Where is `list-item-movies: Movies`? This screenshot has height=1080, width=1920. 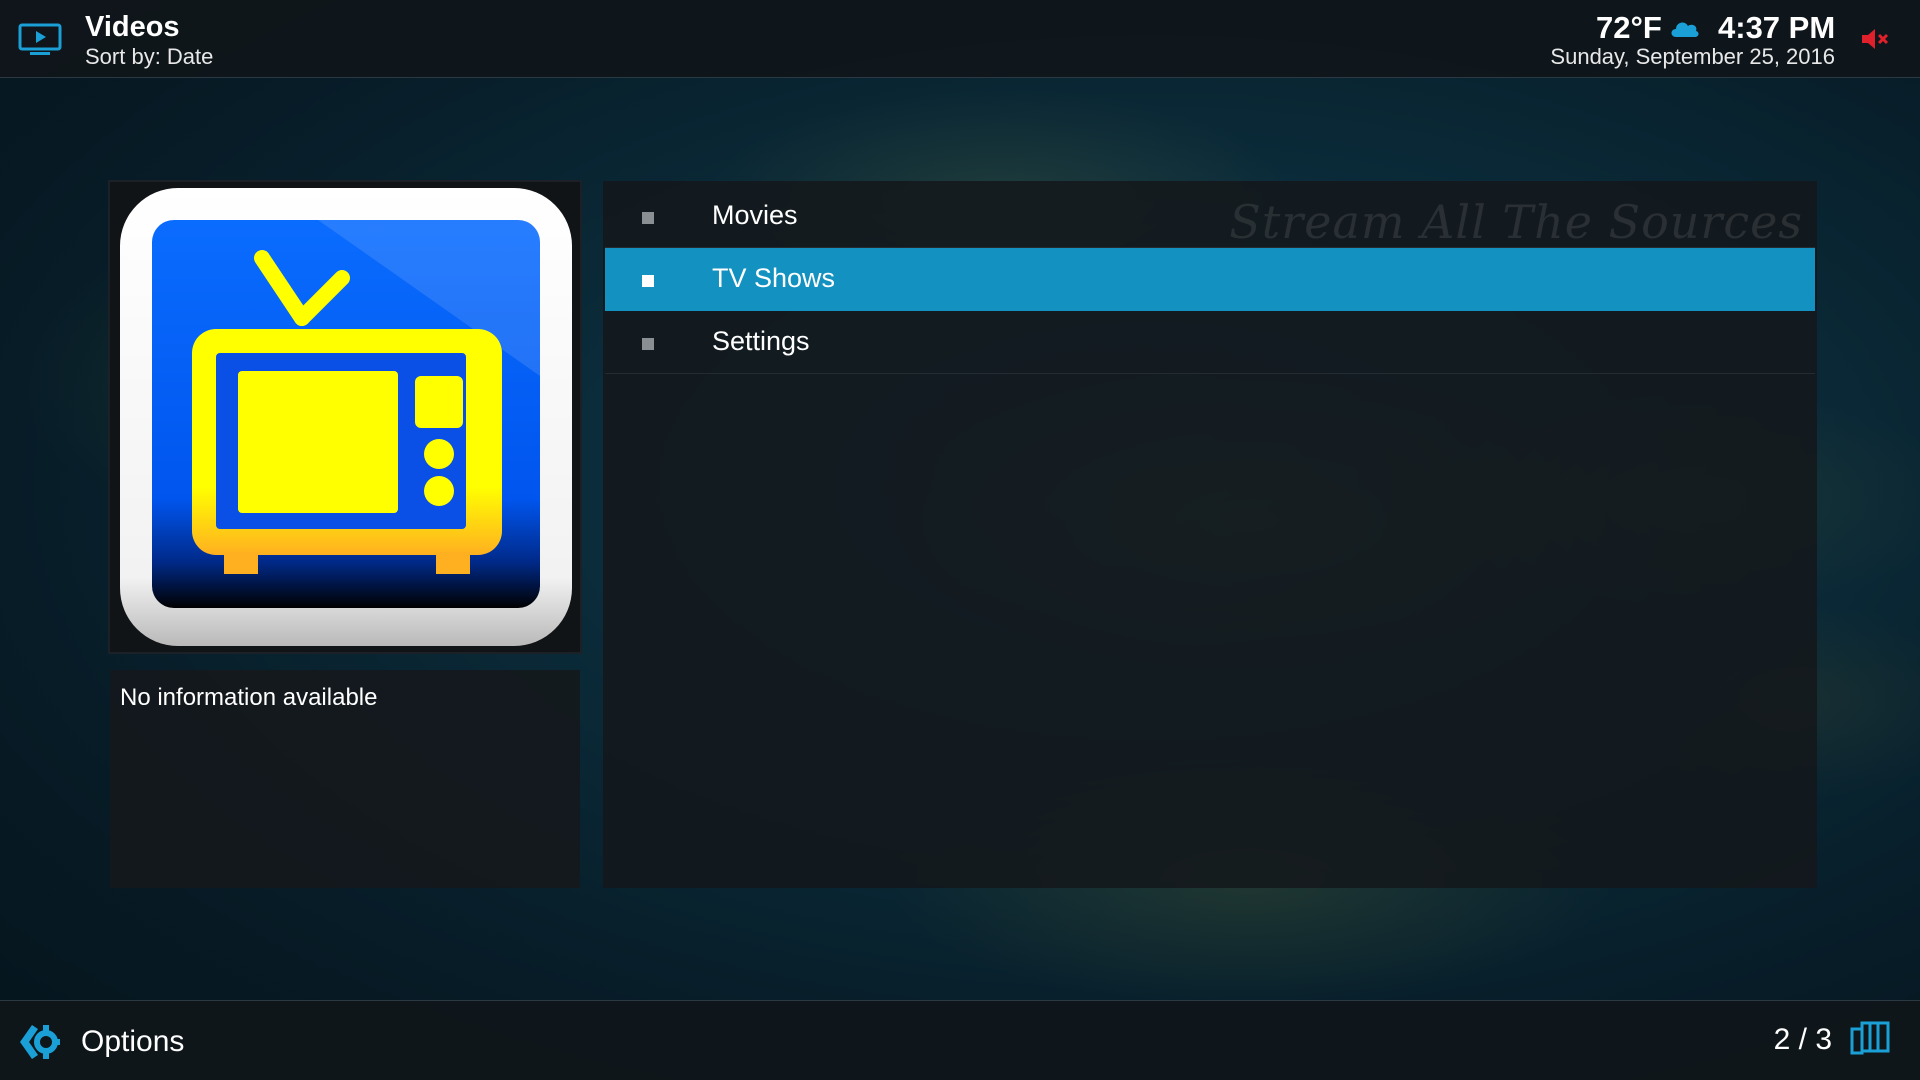 list-item-movies: Movies is located at coordinates (1210, 216).